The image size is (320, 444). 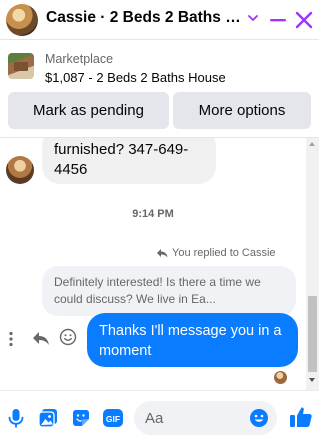 I want to click on chat-title: Cassie · 2 Beds 2 Baths House, so click(x=144, y=18).